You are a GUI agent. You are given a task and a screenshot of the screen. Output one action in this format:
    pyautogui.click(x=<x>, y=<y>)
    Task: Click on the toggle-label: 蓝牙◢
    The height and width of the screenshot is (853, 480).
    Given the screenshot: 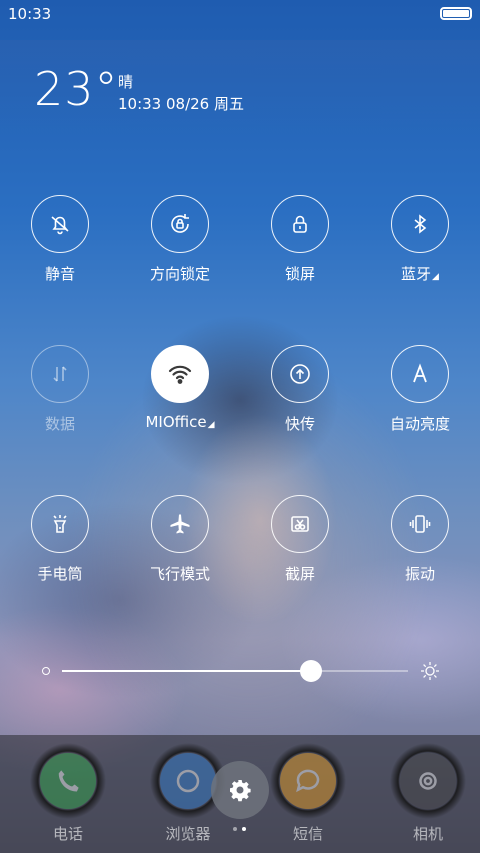 What is the action you would take?
    pyautogui.click(x=420, y=273)
    